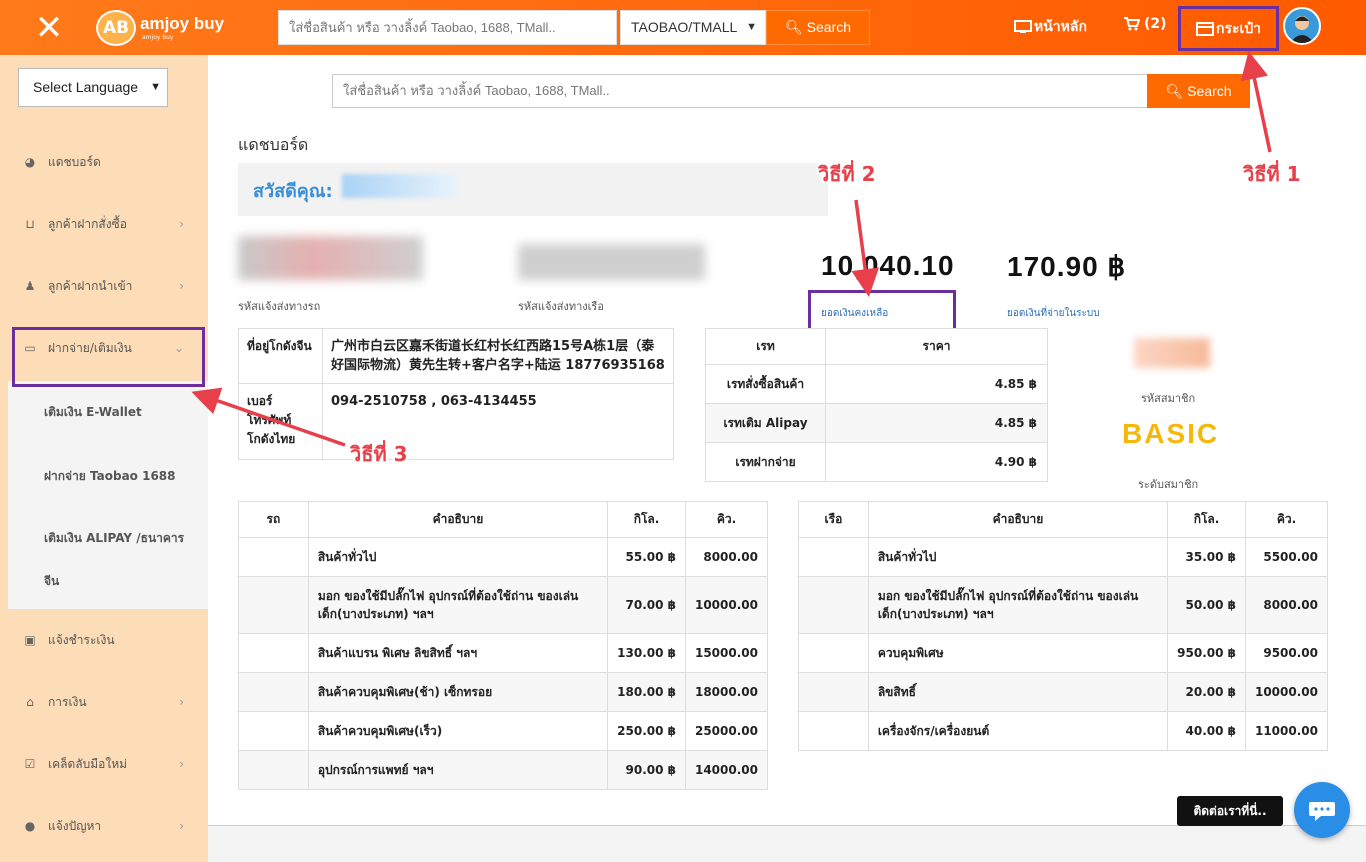 Image resolution: width=1366 pixels, height=862 pixels. Describe the element at coordinates (726, 692) in the screenshot. I see `fee-cbm: 18000.00` at that location.